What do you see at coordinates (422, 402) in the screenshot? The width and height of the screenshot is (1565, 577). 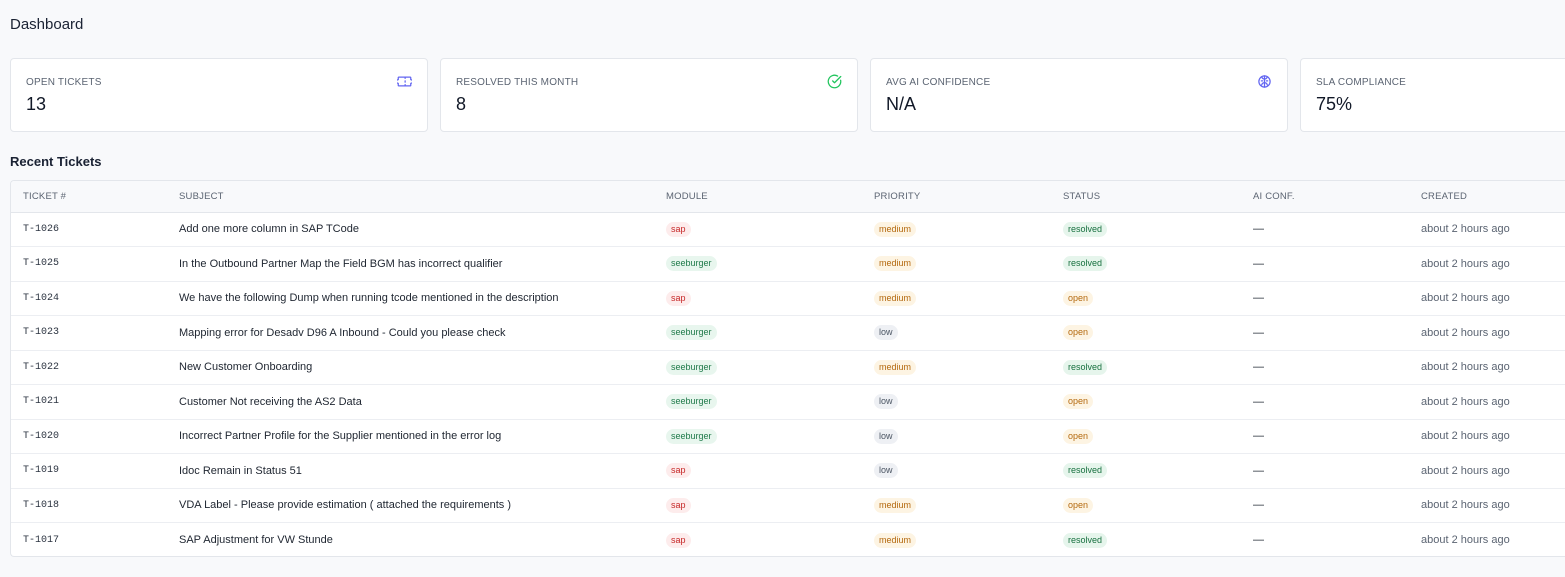 I see `ticket-subject: Customer Not receiving the AS2 Data` at bounding box center [422, 402].